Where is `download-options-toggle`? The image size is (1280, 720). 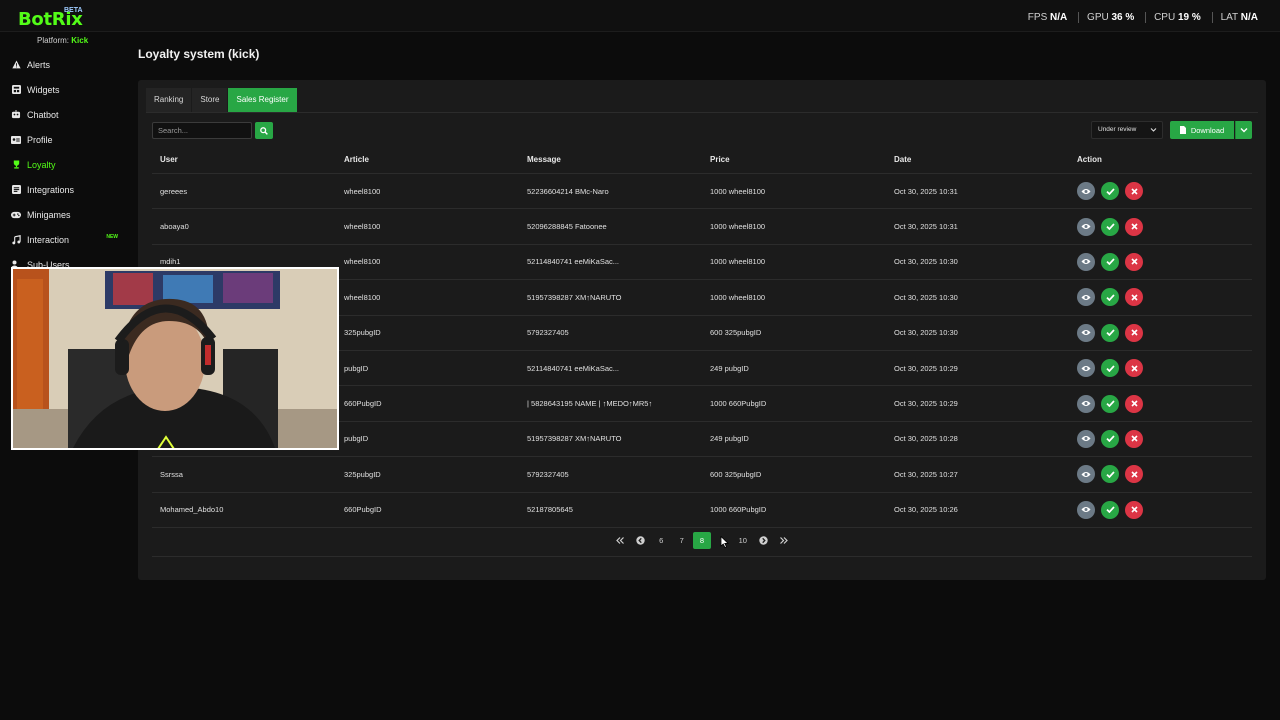 download-options-toggle is located at coordinates (1243, 130).